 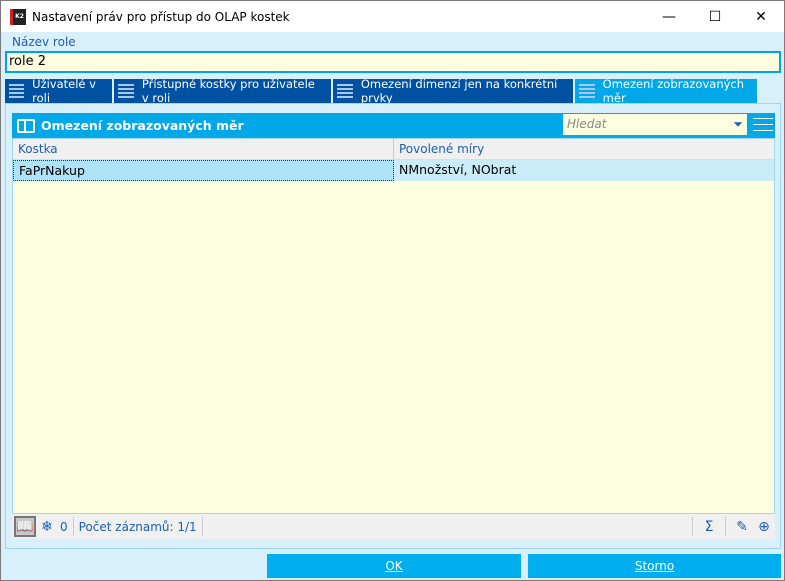 What do you see at coordinates (738, 124) in the screenshot?
I see `filter-icon: ⏷` at bounding box center [738, 124].